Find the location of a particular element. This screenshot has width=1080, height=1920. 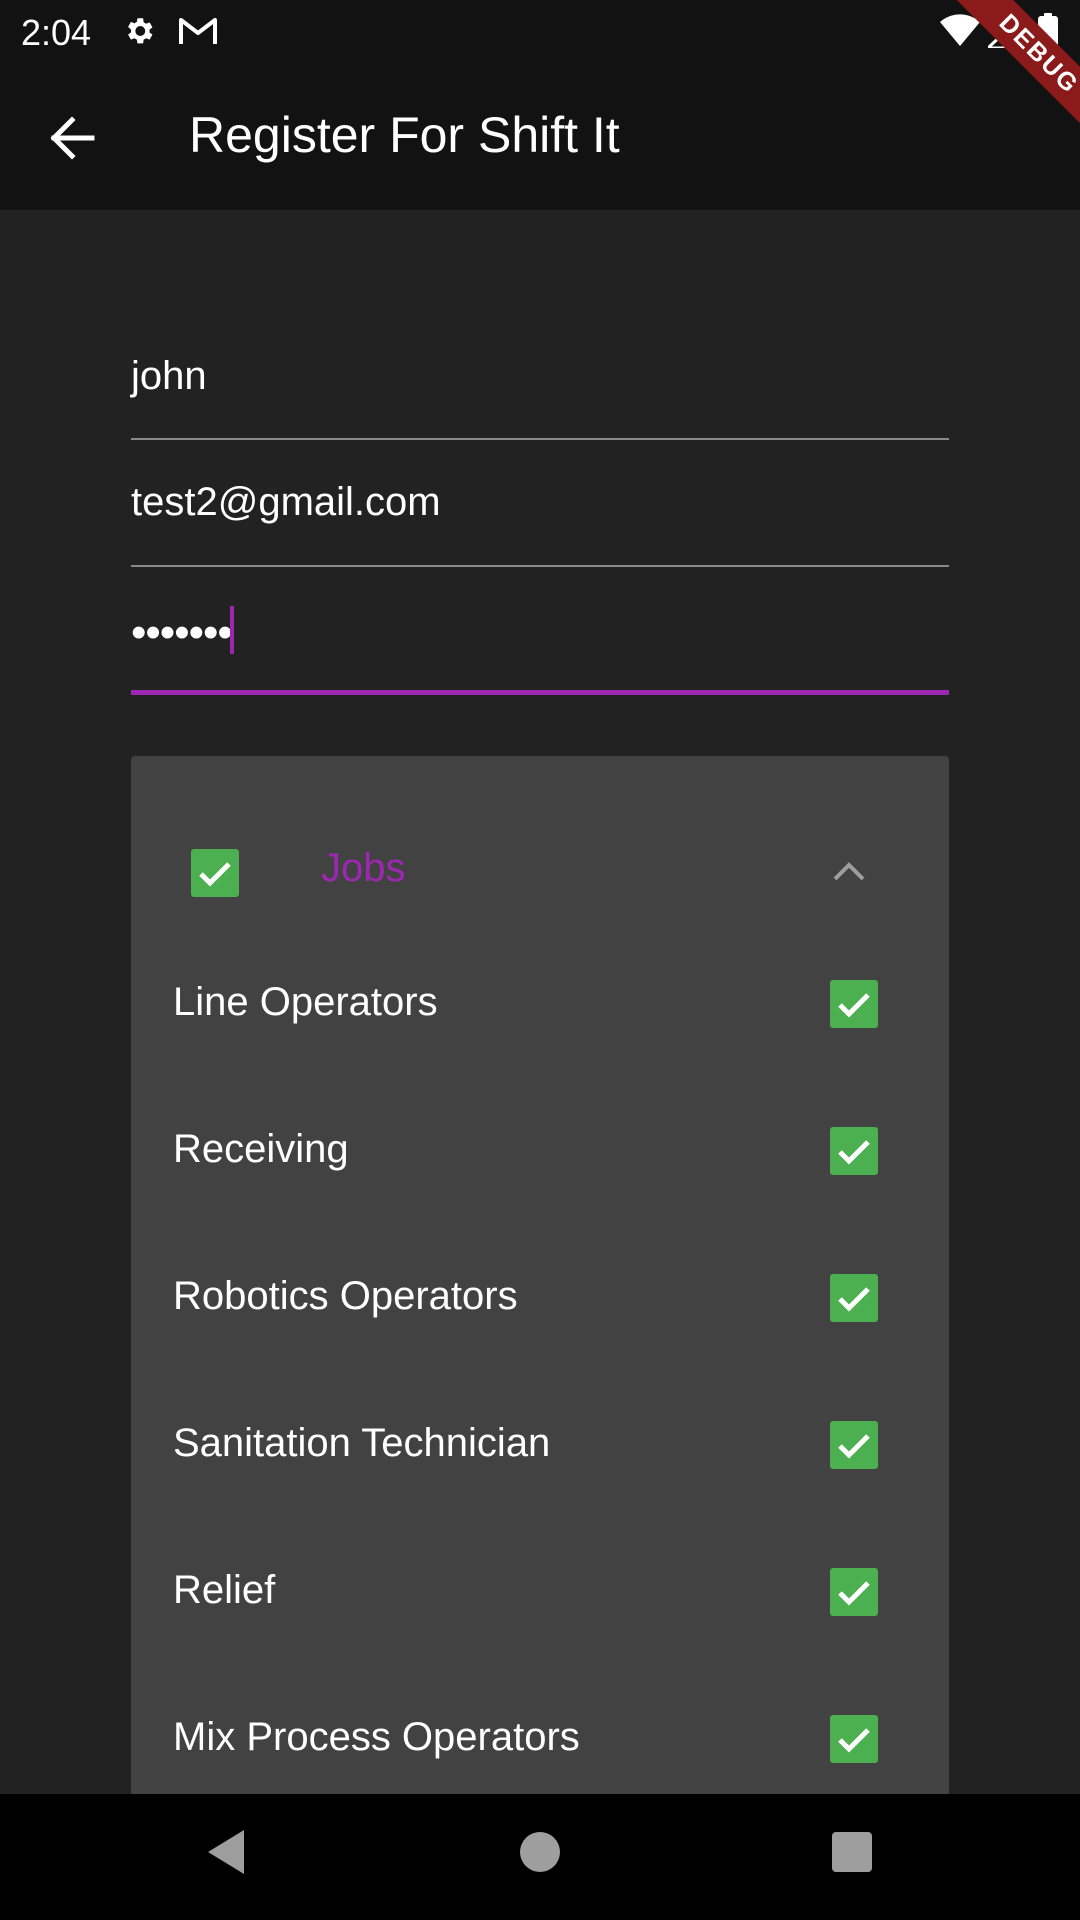

job-item-label: Relief is located at coordinates (224, 1590).